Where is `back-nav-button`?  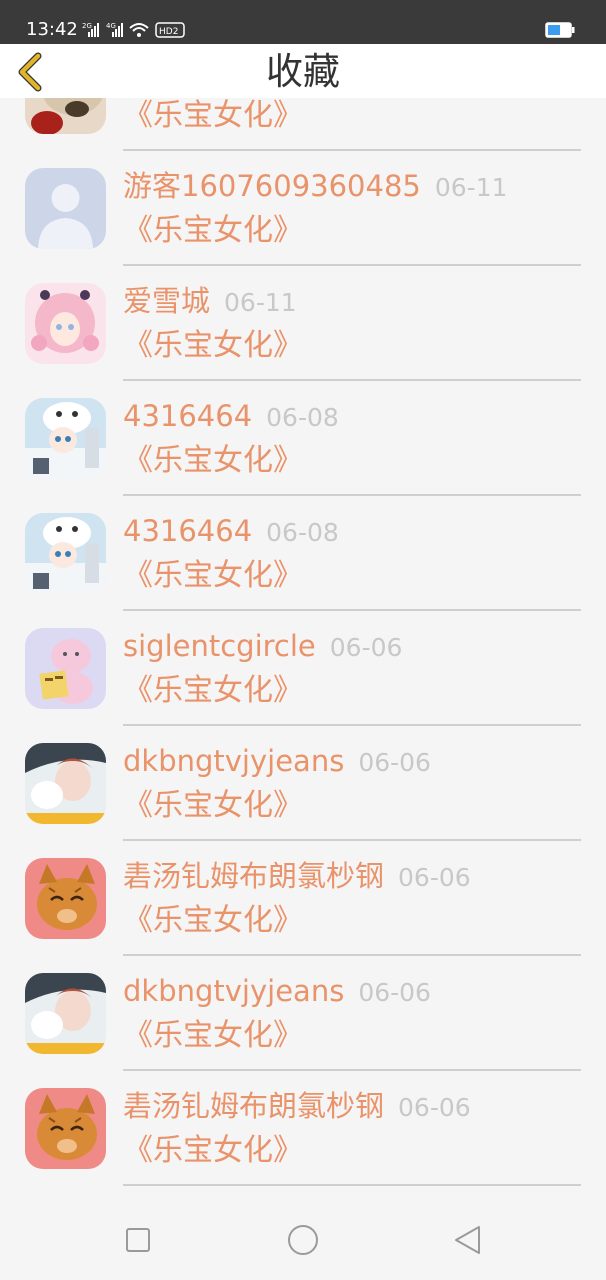 back-nav-button is located at coordinates (468, 1240).